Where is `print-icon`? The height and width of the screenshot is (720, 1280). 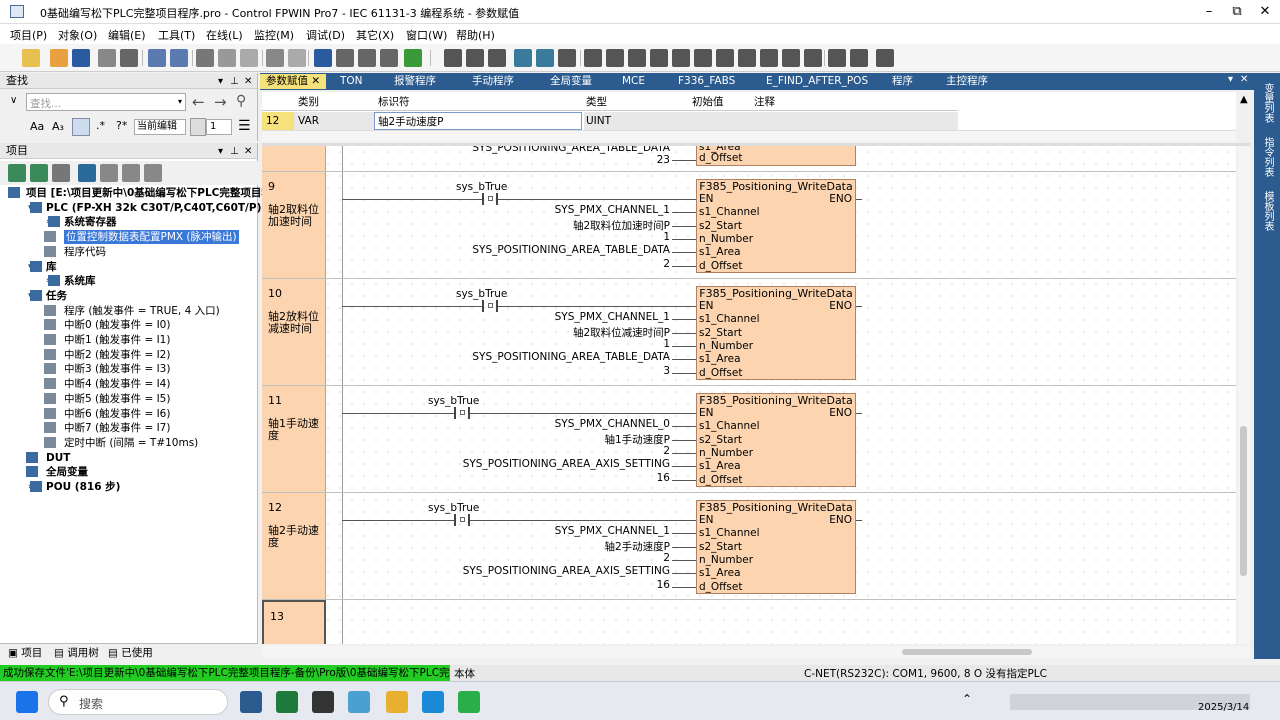
print-icon is located at coordinates (129, 58).